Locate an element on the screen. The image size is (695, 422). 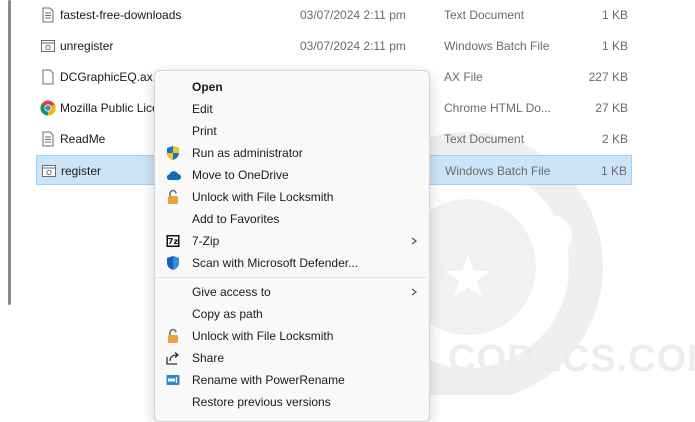
file-name: DCGraphicEQ.ax is located at coordinates (106, 77).